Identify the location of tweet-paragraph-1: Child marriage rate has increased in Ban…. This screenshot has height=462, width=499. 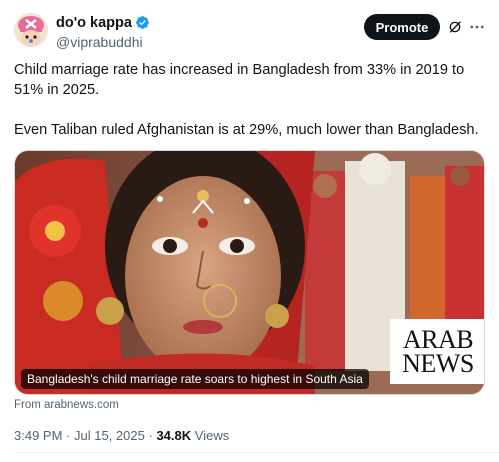
(239, 80).